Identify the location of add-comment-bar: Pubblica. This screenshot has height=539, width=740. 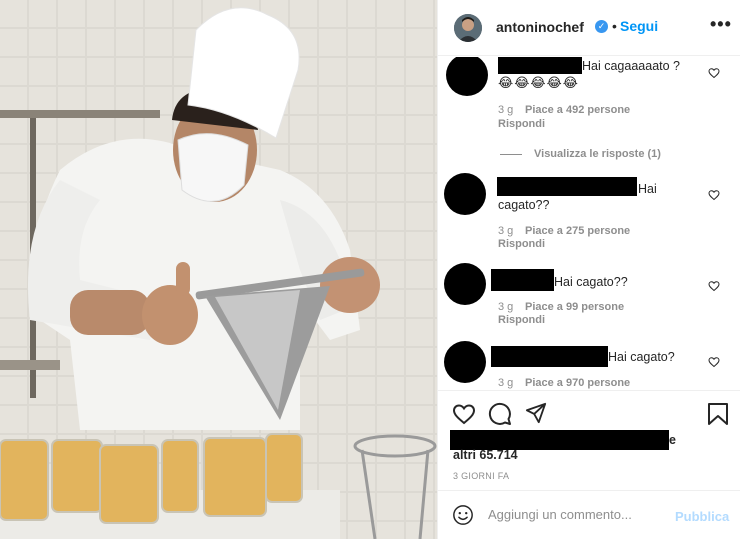
(589, 514).